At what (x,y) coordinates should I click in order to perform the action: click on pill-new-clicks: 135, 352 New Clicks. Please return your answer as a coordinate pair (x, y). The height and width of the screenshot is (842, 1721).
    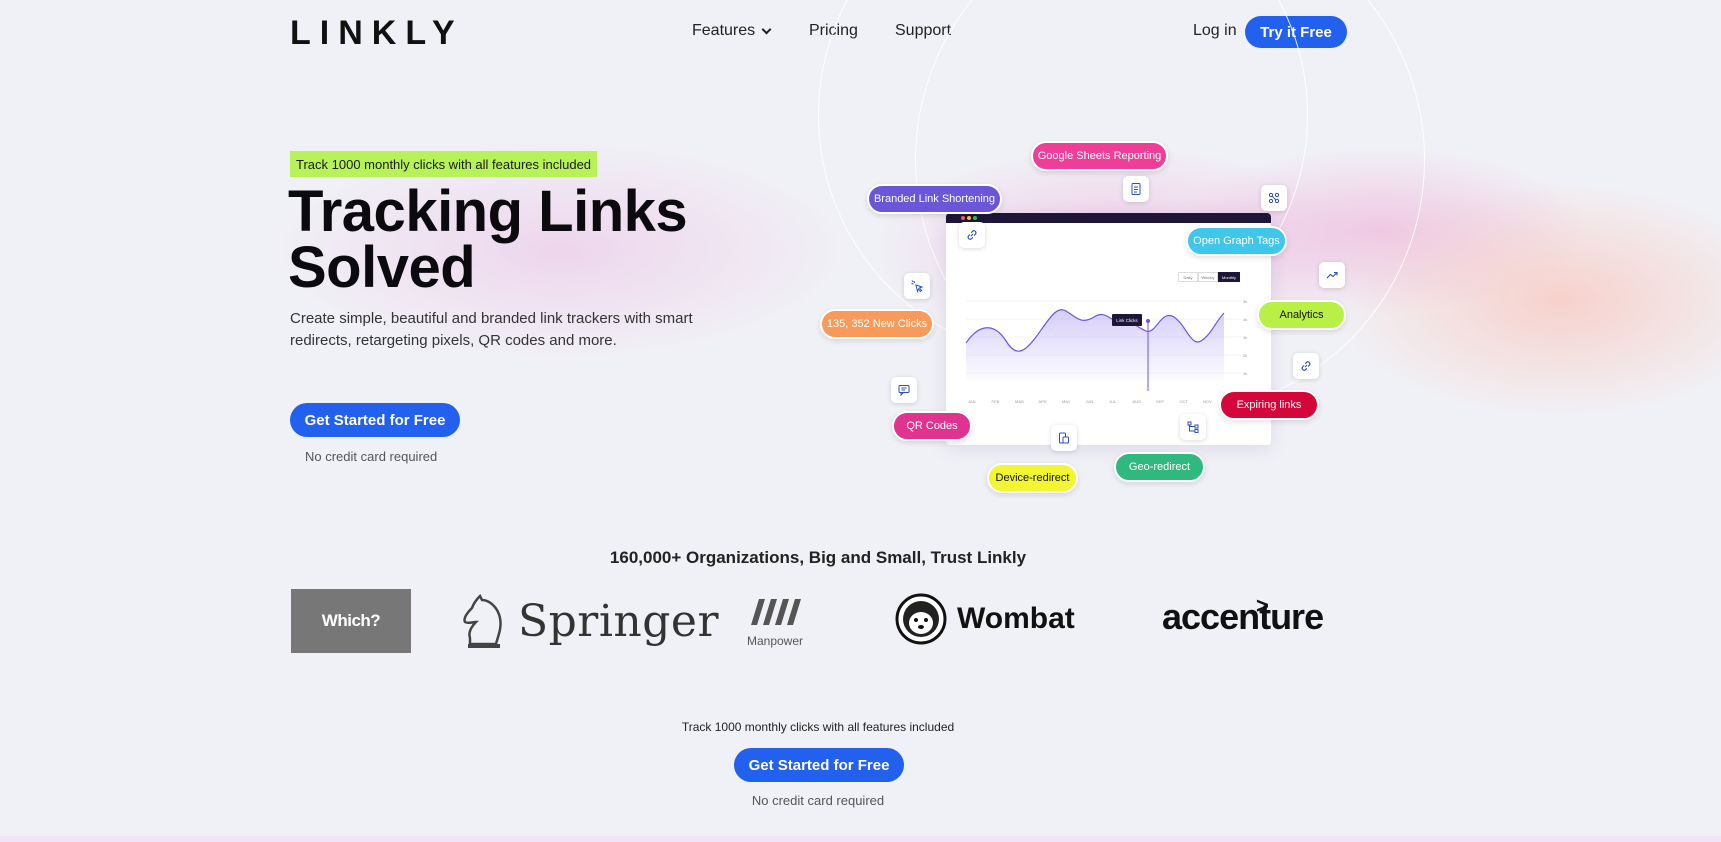
    Looking at the image, I should click on (877, 324).